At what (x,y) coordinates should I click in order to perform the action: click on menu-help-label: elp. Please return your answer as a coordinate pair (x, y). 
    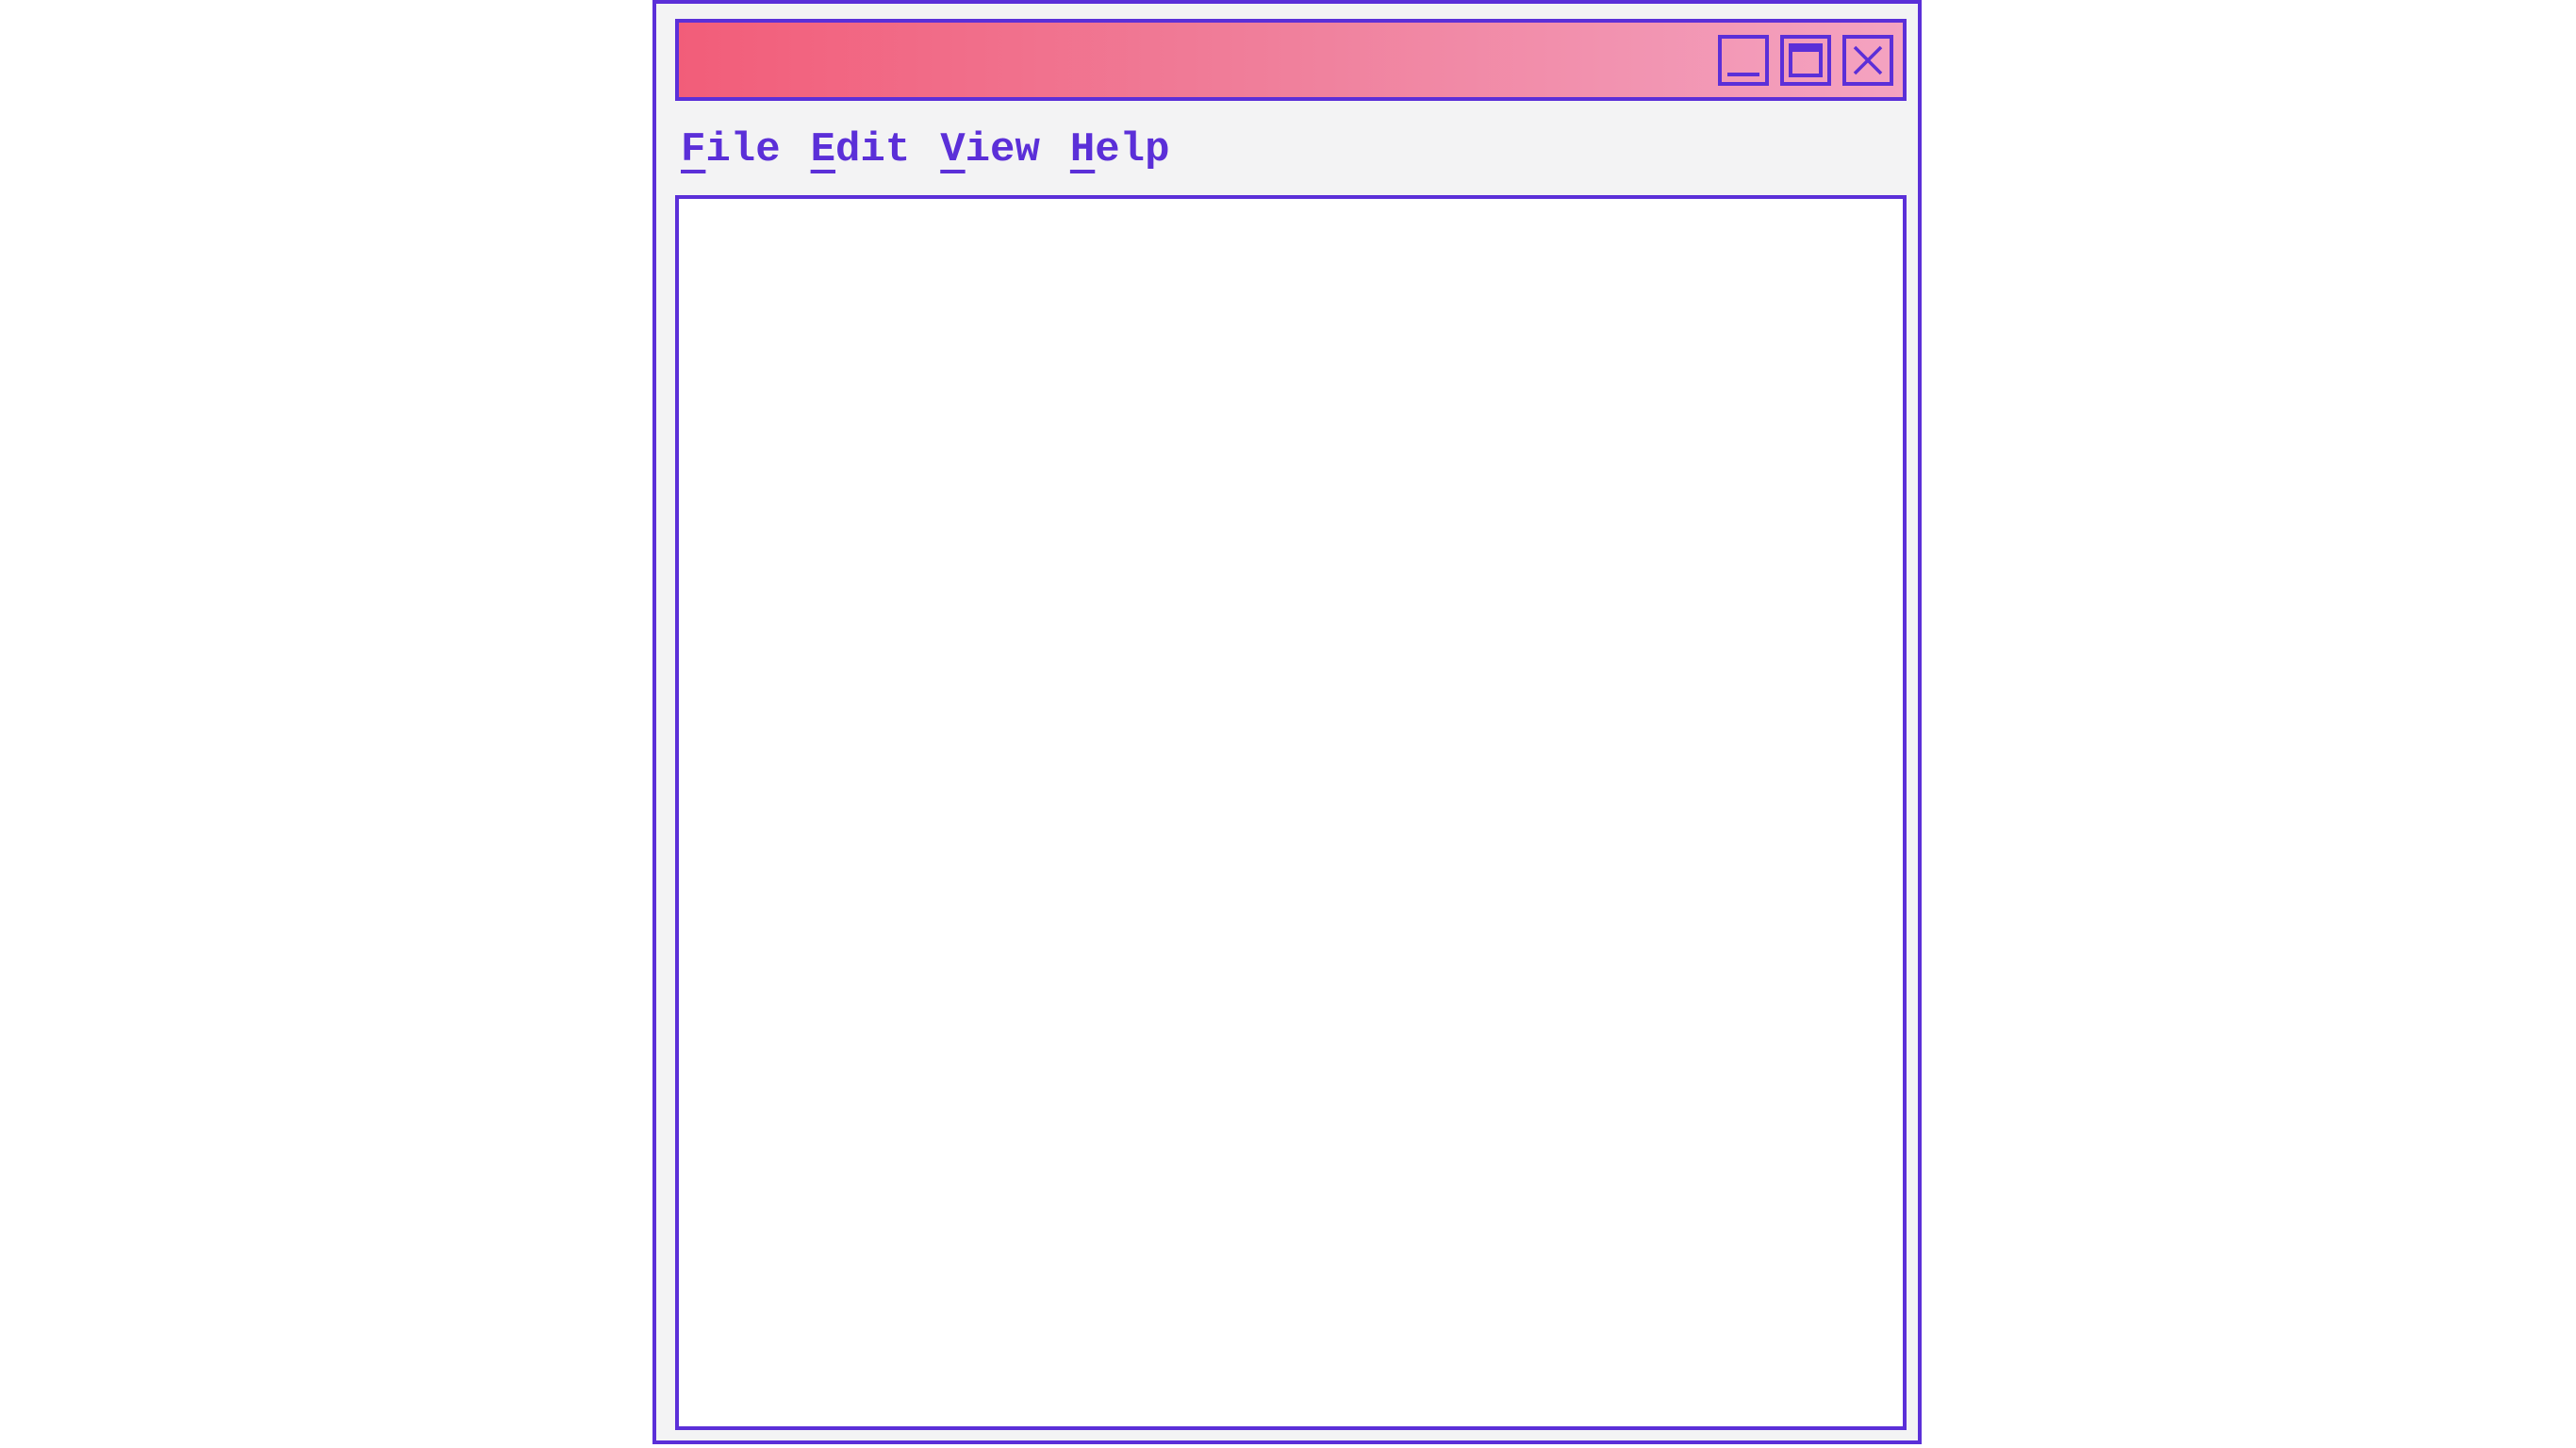
    Looking at the image, I should click on (1132, 149).